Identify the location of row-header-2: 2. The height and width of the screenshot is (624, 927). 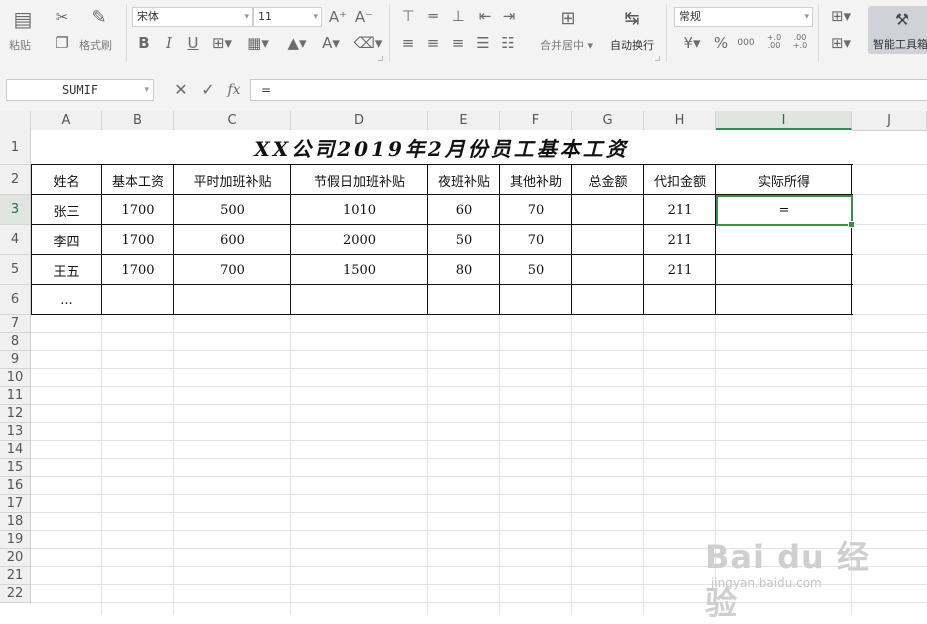
(15, 180).